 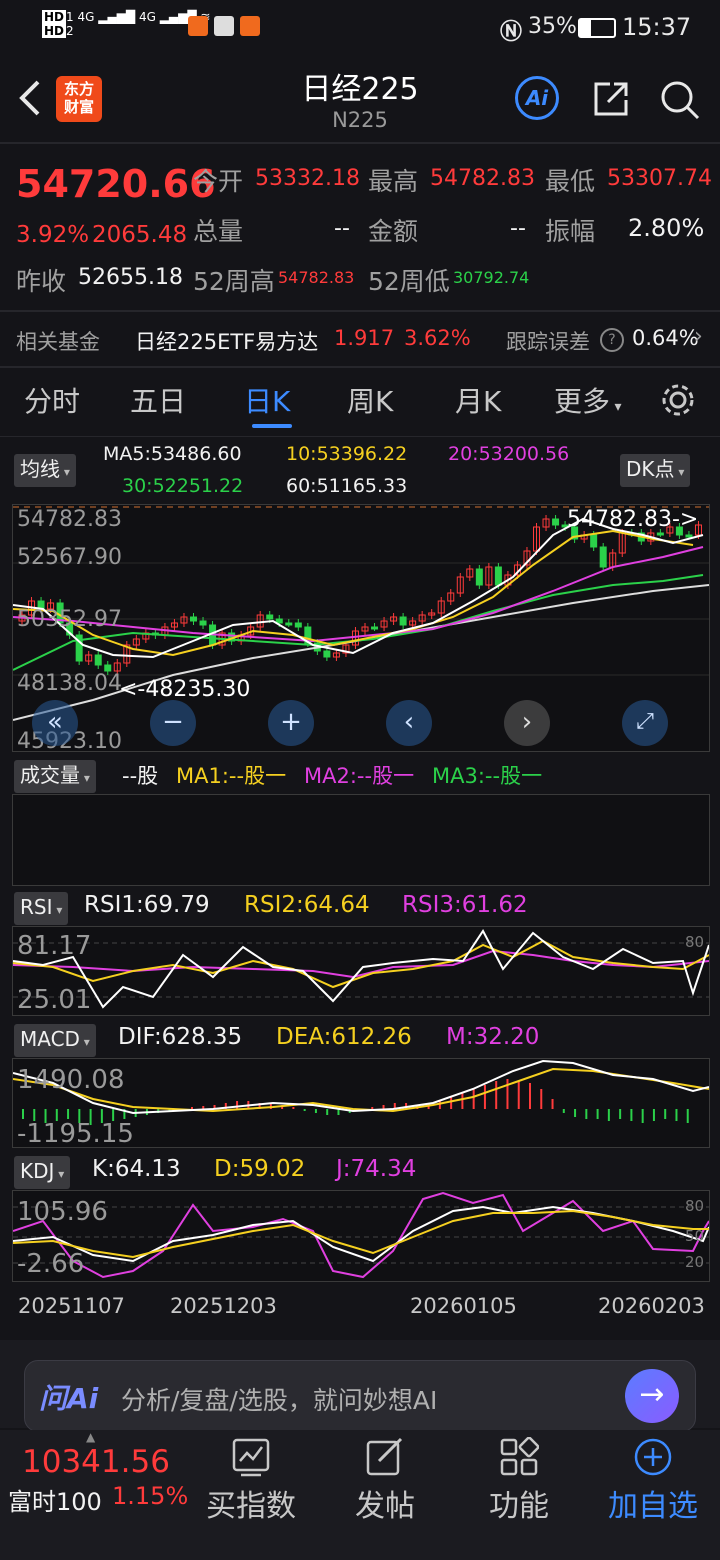 I want to click on low-label: 最低, so click(x=570, y=181).